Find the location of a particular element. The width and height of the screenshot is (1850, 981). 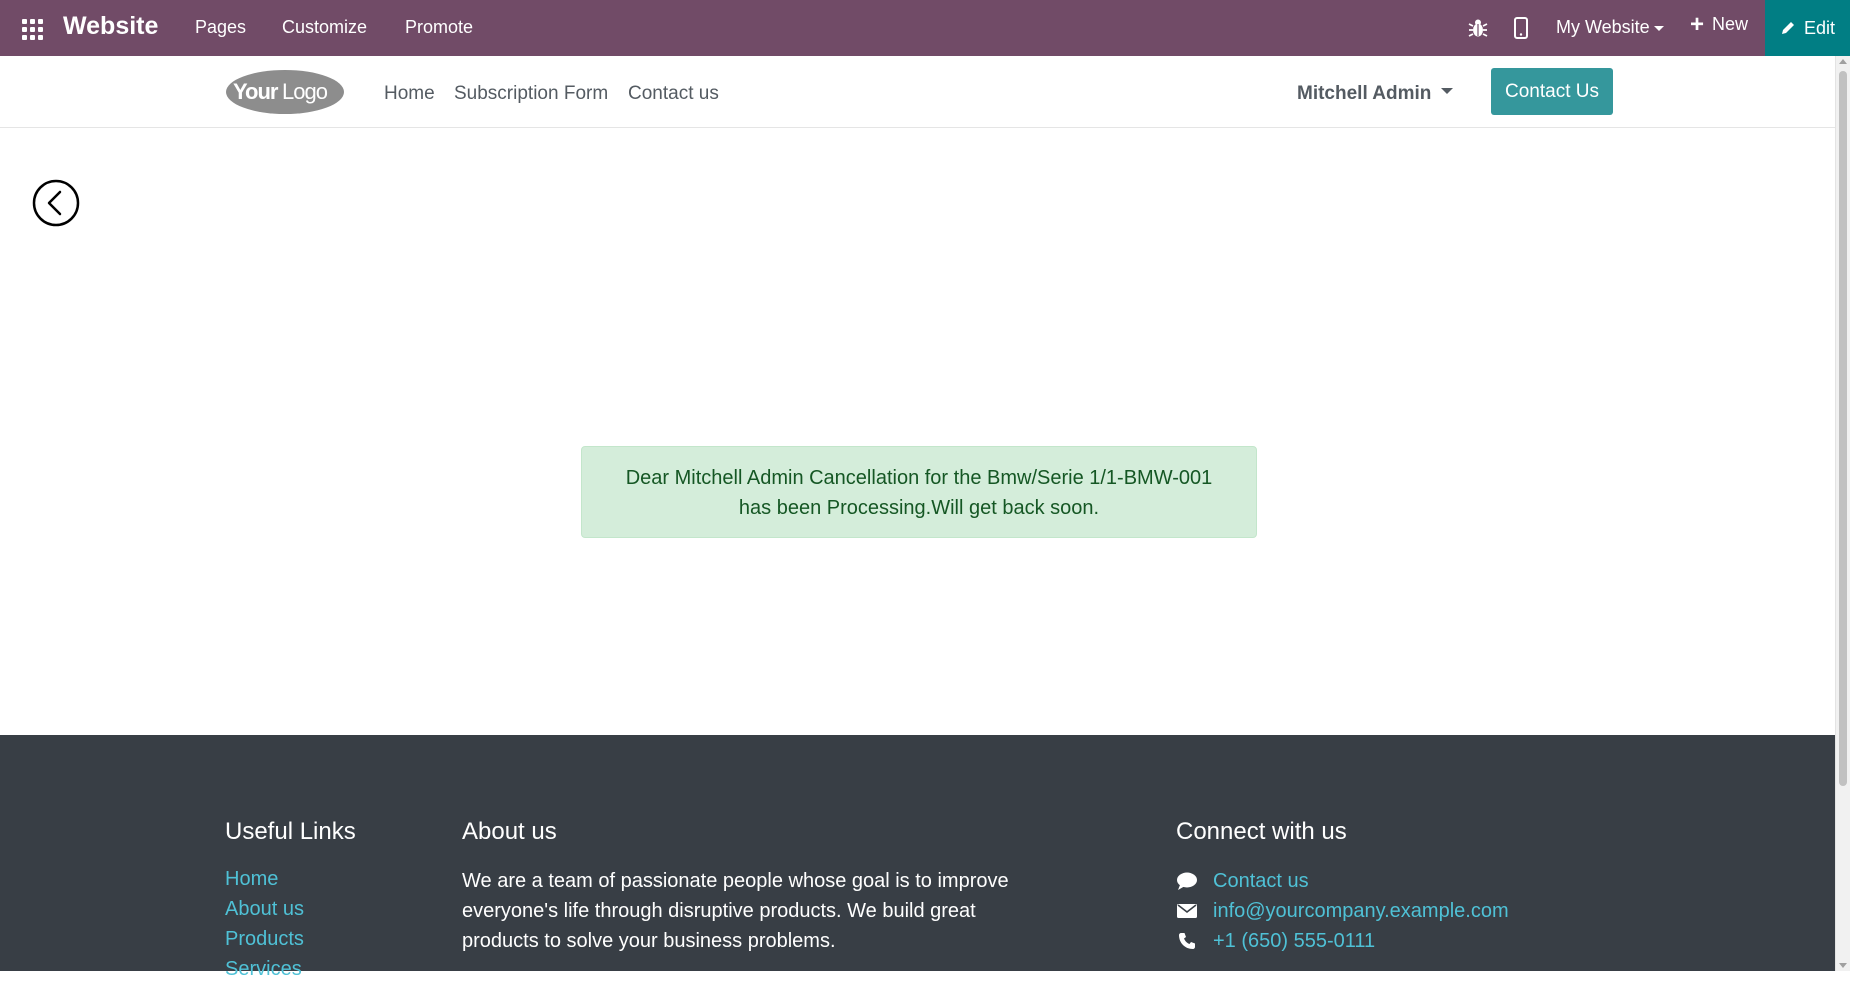

footer-link-home: Home is located at coordinates (251, 879).